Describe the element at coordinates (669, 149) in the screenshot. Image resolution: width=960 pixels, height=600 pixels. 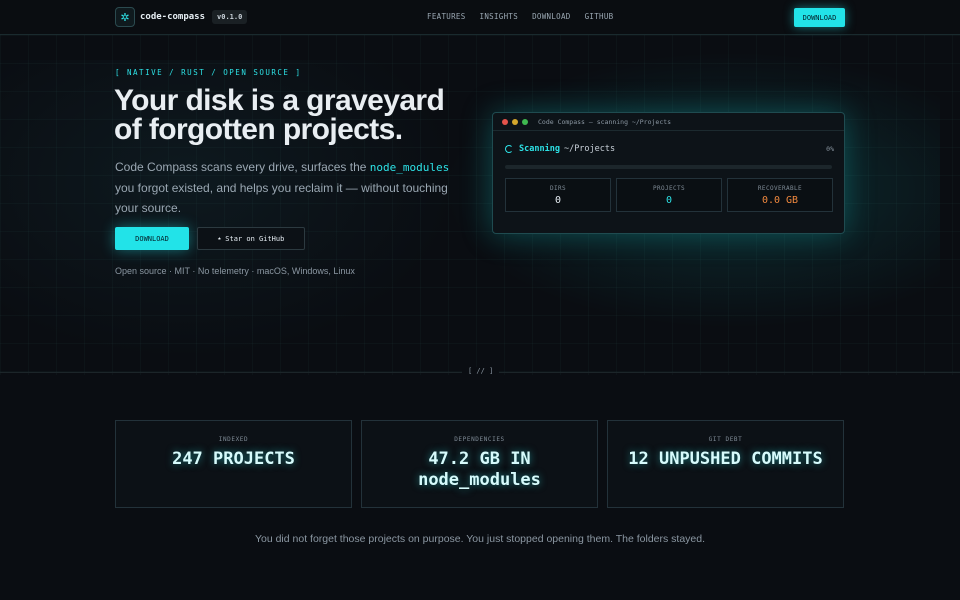
I see `scan-status: Scanning ~/Projects 0%` at that location.